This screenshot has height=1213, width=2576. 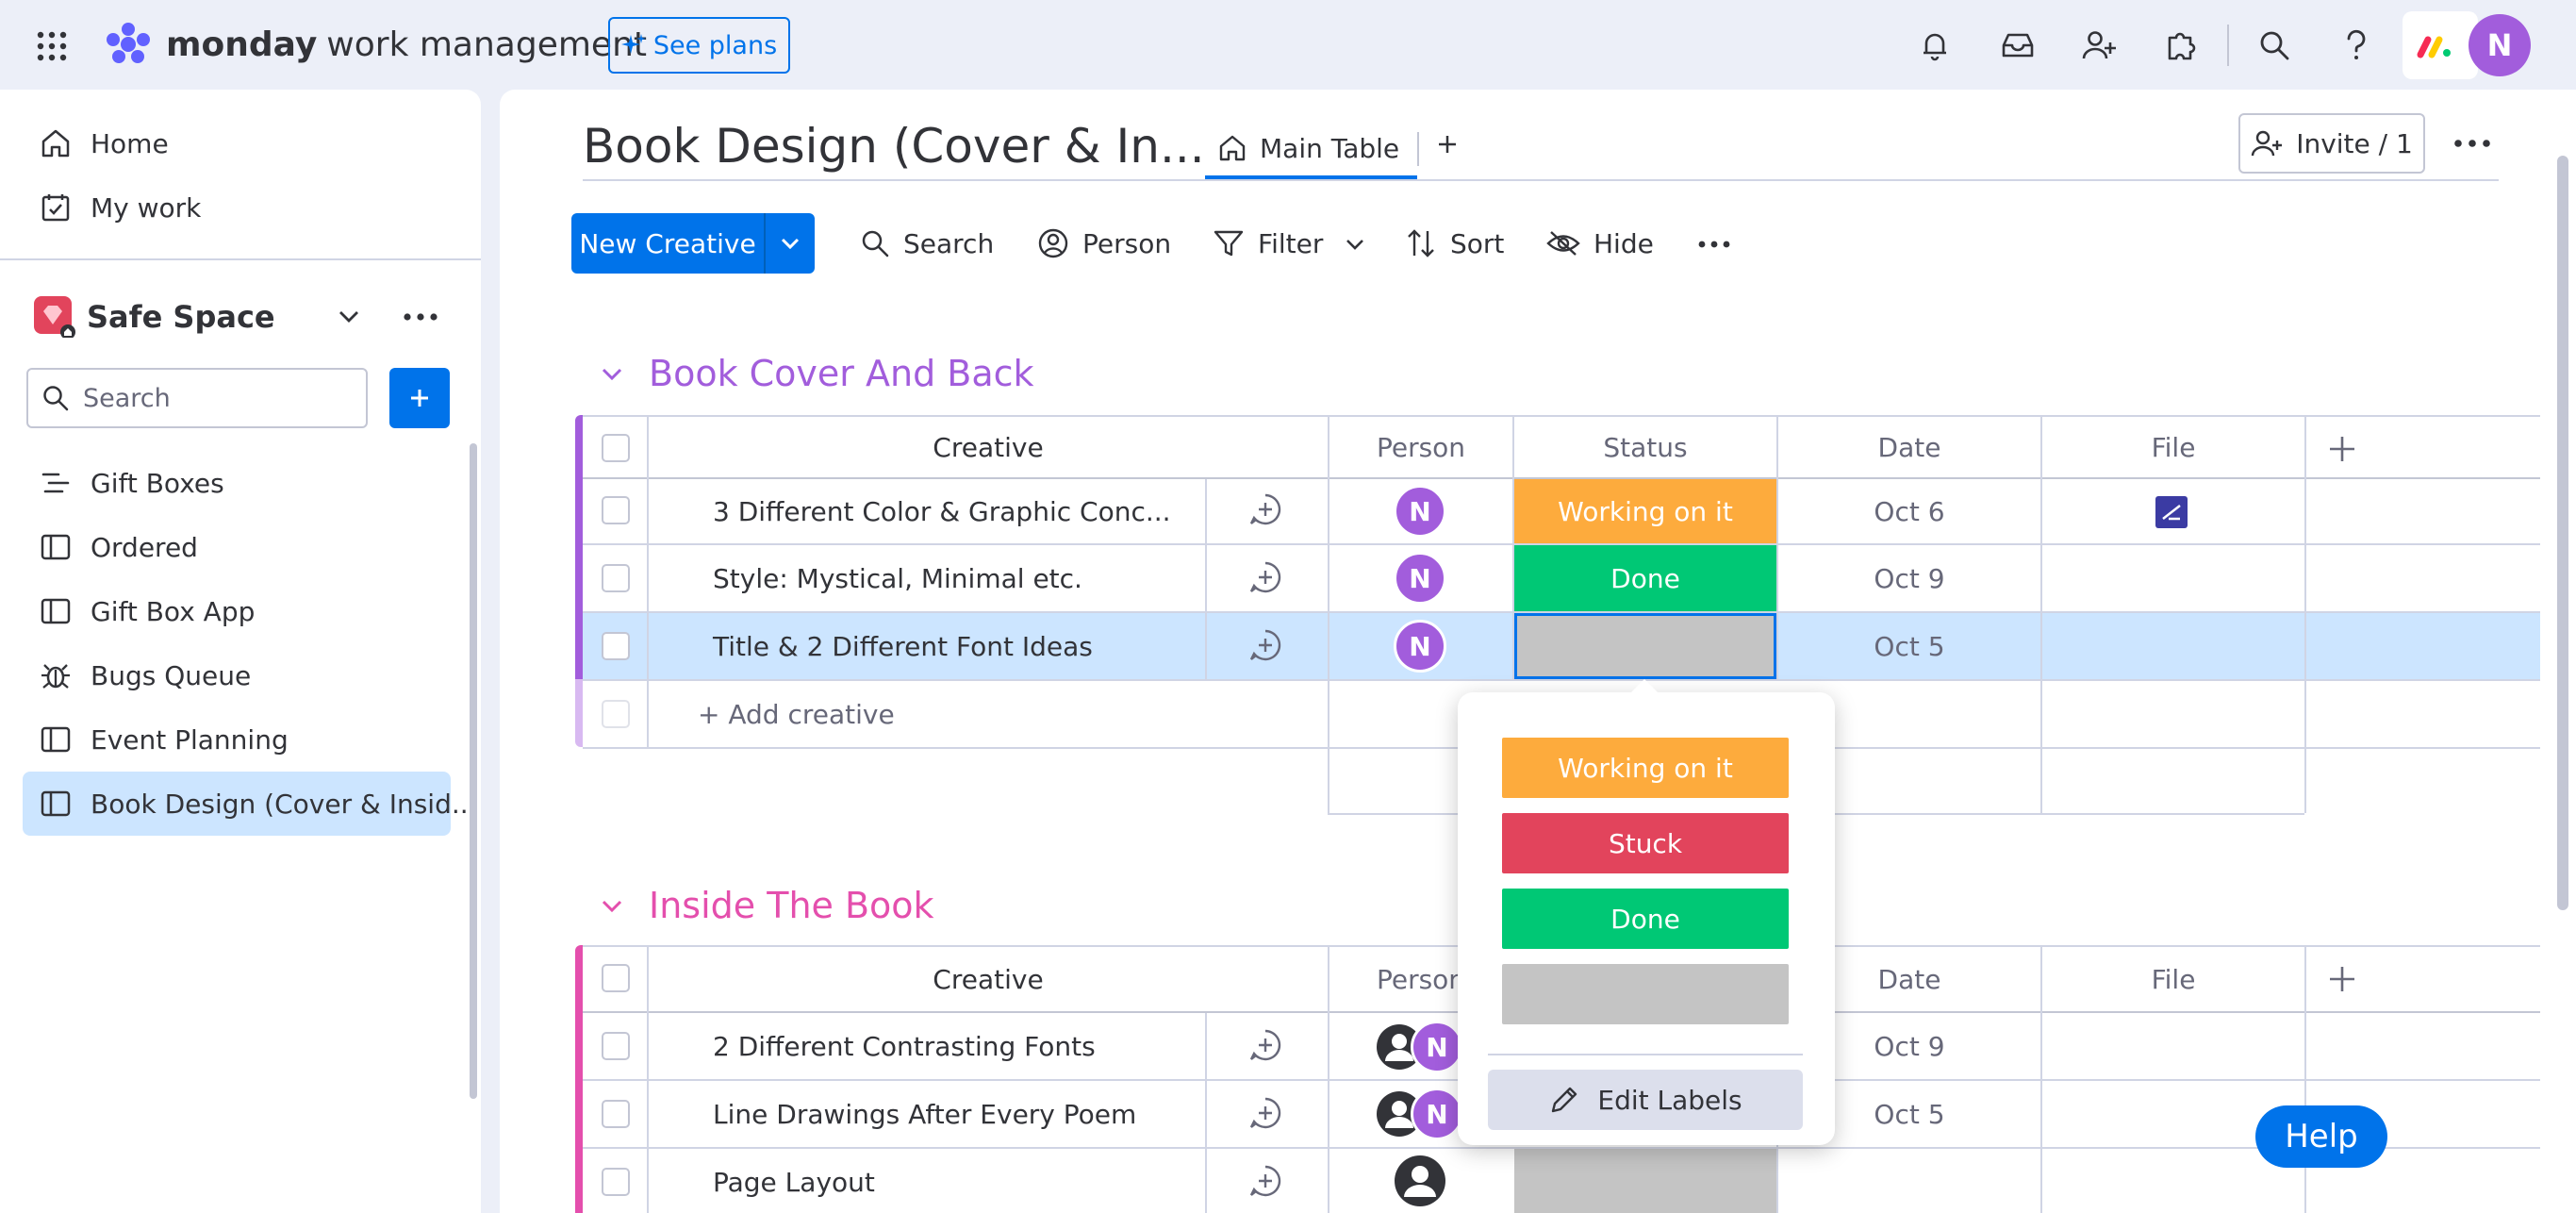 What do you see at coordinates (1909, 447) in the screenshot?
I see `column-header-date: Date` at bounding box center [1909, 447].